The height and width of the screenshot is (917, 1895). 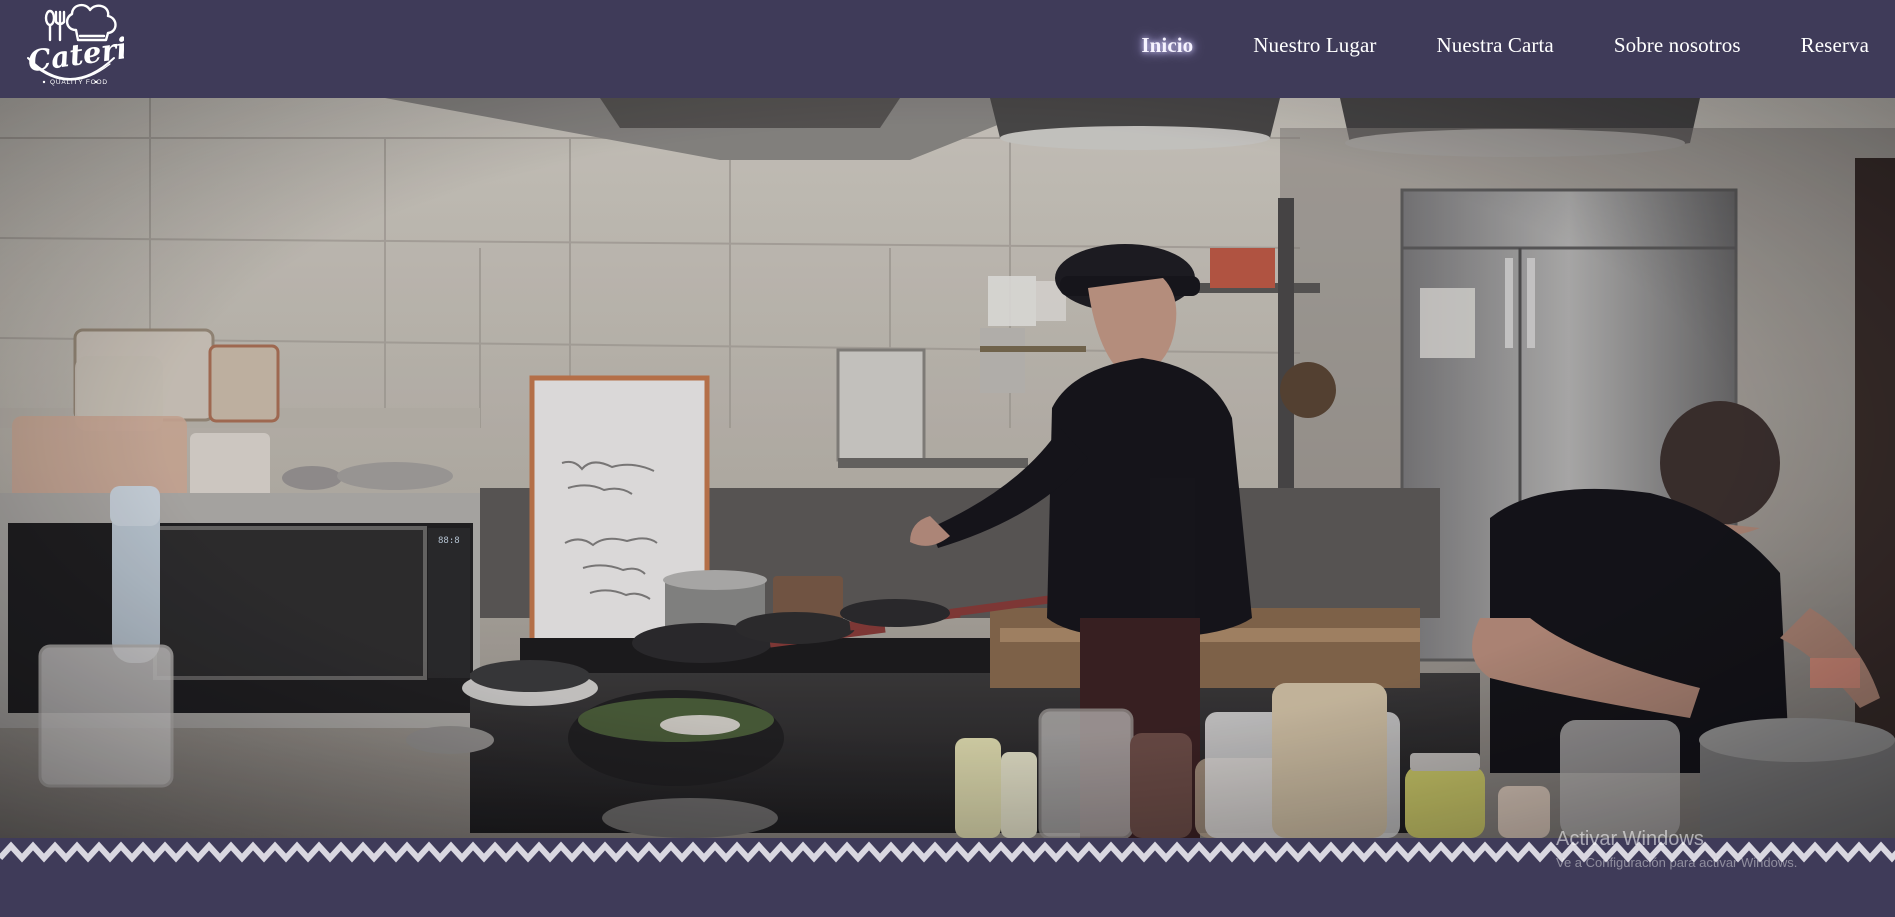 I want to click on nav-link-inicio: Inicio, so click(x=1167, y=45).